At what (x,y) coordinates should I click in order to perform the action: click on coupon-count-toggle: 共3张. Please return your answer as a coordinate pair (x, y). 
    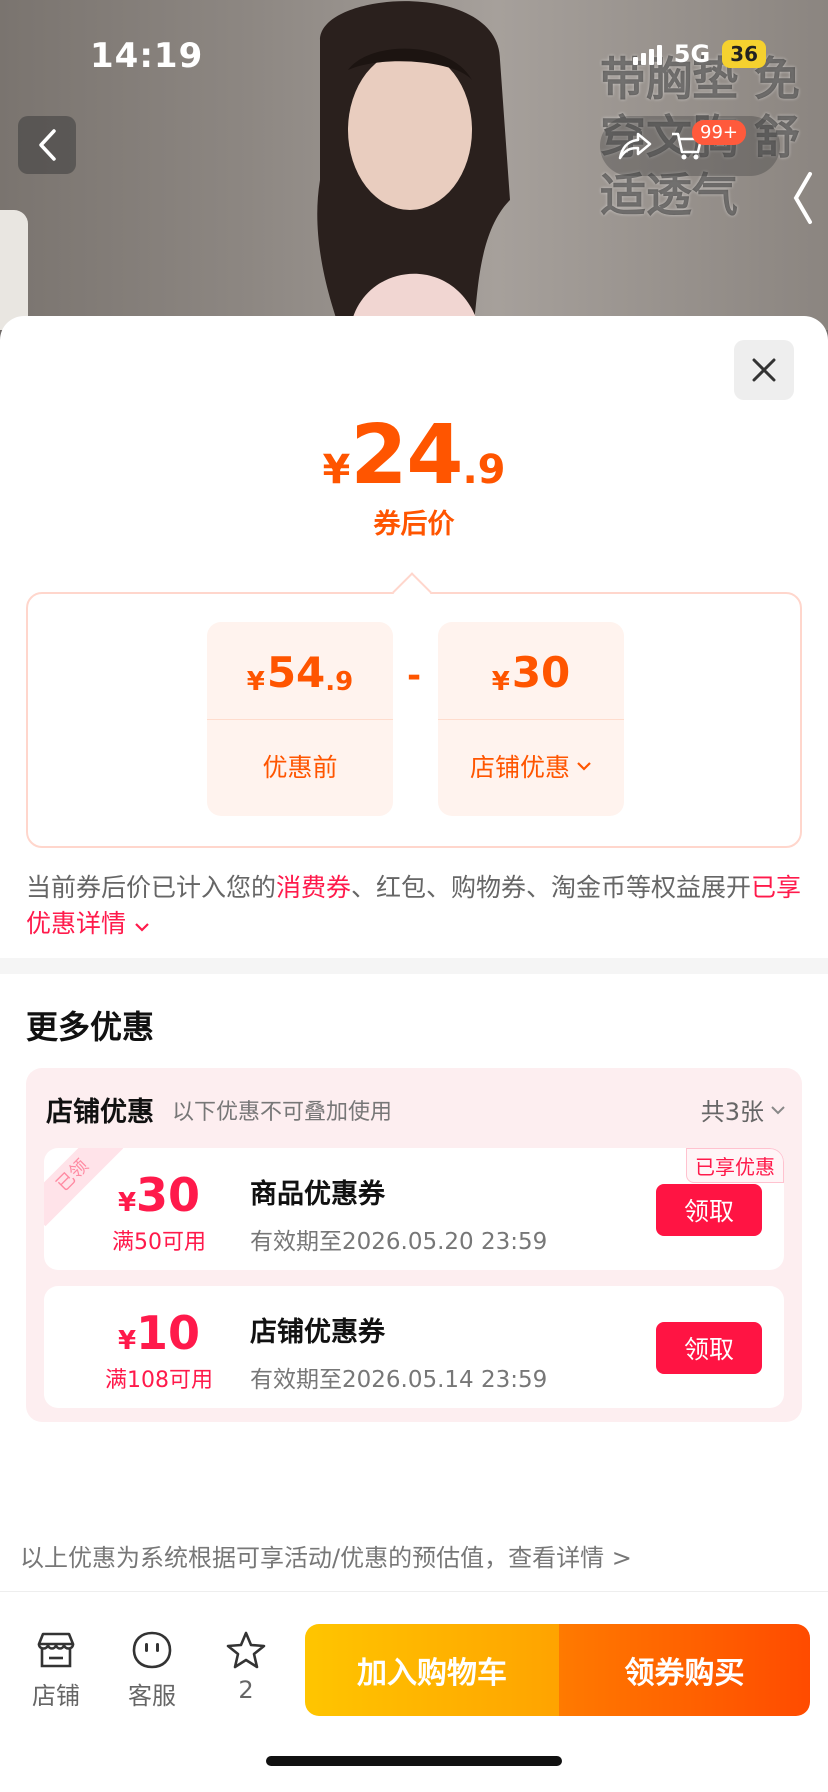
    Looking at the image, I should click on (743, 1109).